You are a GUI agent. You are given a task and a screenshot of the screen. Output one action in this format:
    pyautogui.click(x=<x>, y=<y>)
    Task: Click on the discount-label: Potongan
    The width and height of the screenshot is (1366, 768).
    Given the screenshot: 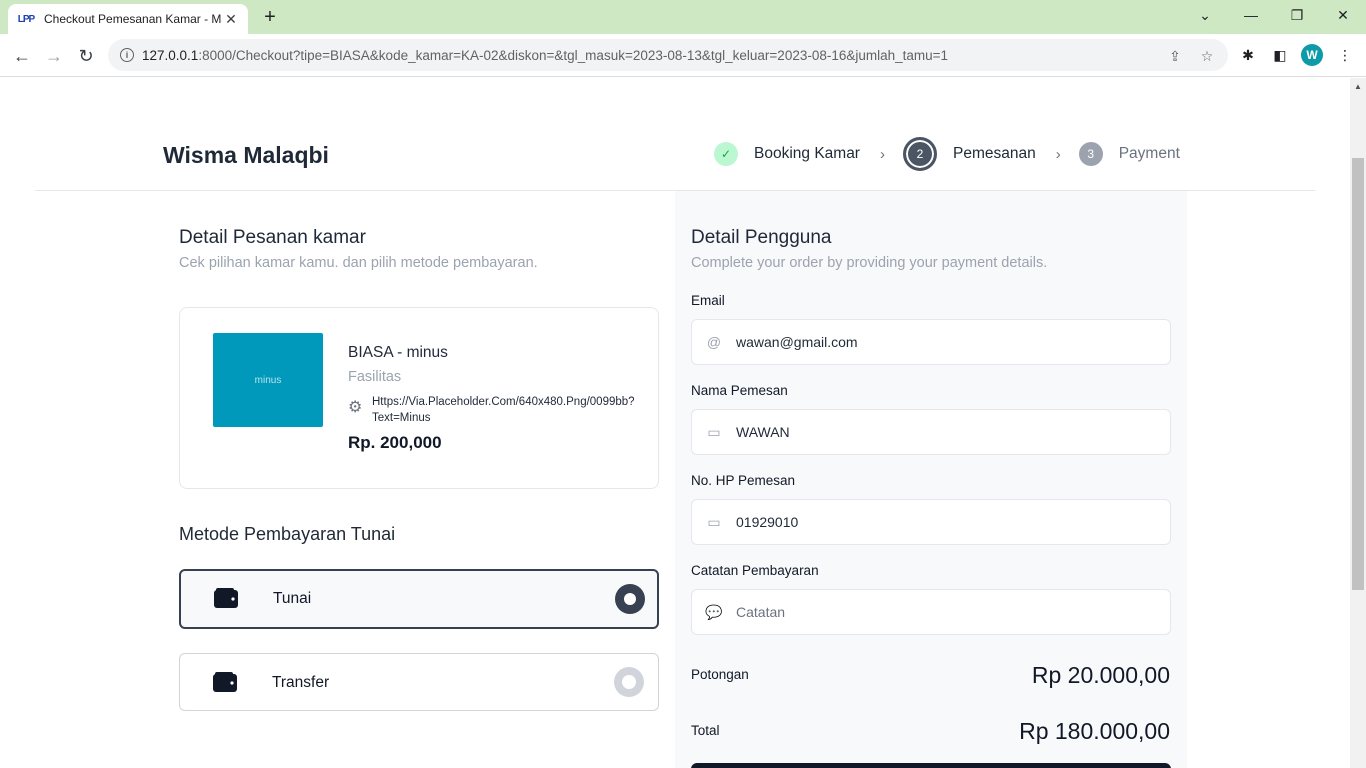 What is the action you would take?
    pyautogui.click(x=720, y=674)
    